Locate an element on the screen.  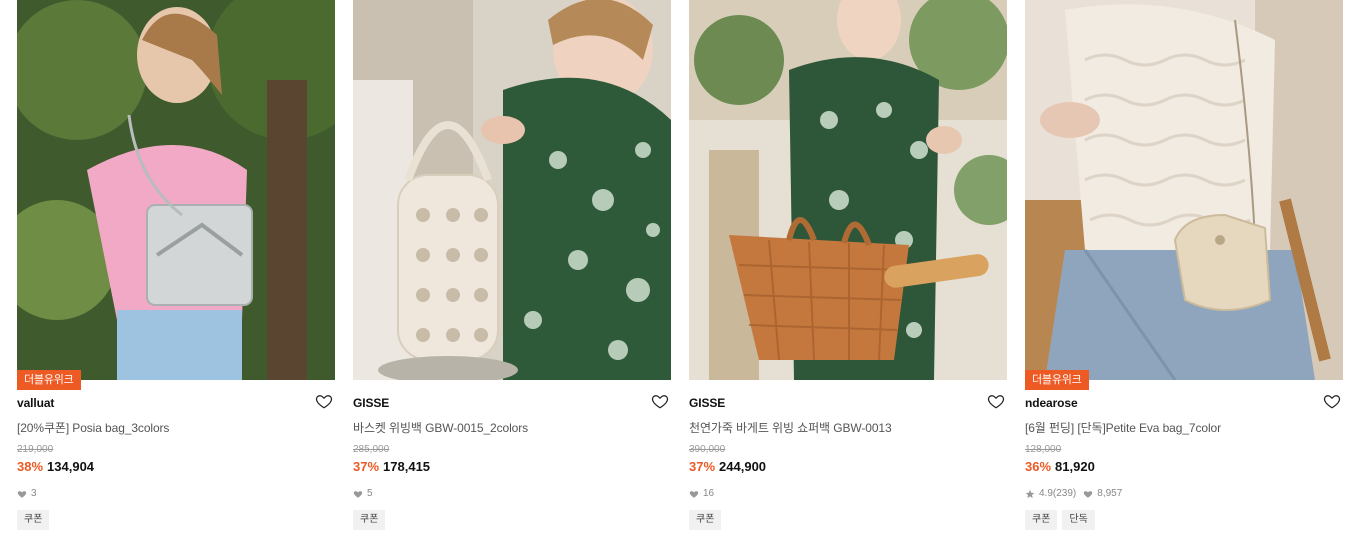
like-count: 3 is located at coordinates (27, 493).